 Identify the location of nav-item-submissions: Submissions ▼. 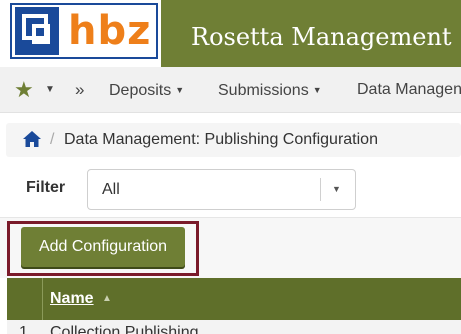
(270, 90).